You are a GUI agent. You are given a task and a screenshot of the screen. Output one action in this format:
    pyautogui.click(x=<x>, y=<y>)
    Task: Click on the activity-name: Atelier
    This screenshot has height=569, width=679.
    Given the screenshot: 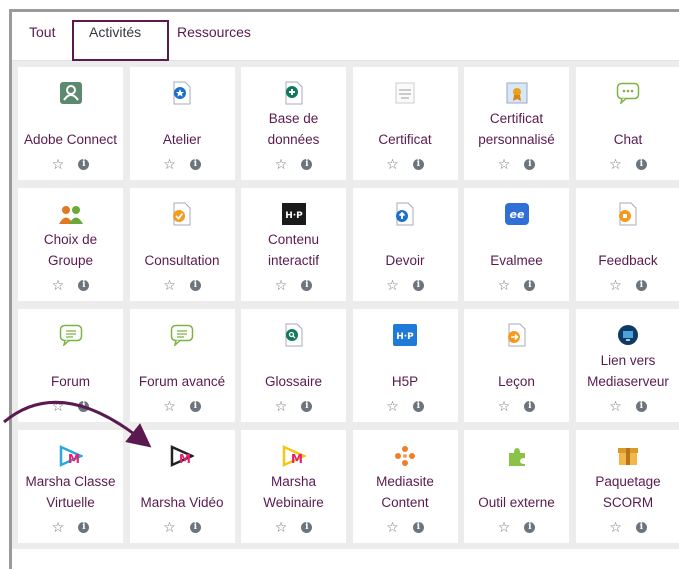 What is the action you would take?
    pyautogui.click(x=182, y=139)
    